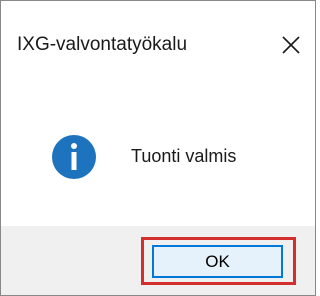  I want to click on ok-button: OK, so click(217, 261).